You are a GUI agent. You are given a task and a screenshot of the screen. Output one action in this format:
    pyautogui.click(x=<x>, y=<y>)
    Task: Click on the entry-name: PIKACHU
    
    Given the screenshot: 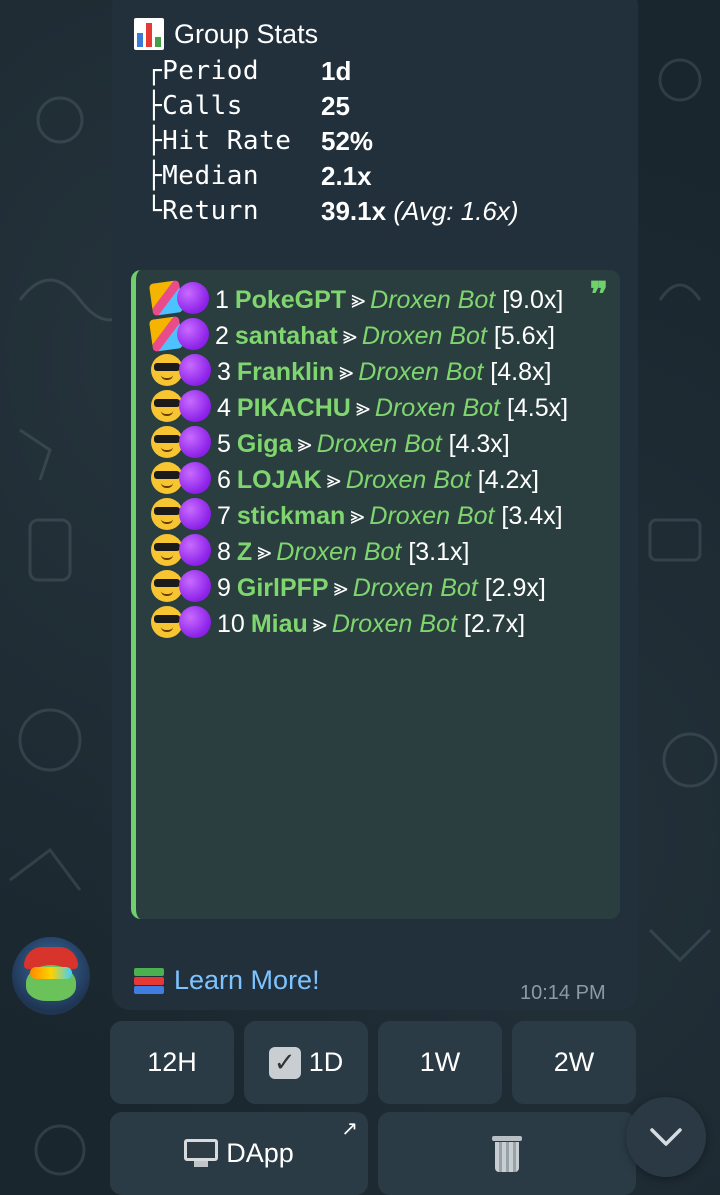 What is the action you would take?
    pyautogui.click(x=294, y=408)
    